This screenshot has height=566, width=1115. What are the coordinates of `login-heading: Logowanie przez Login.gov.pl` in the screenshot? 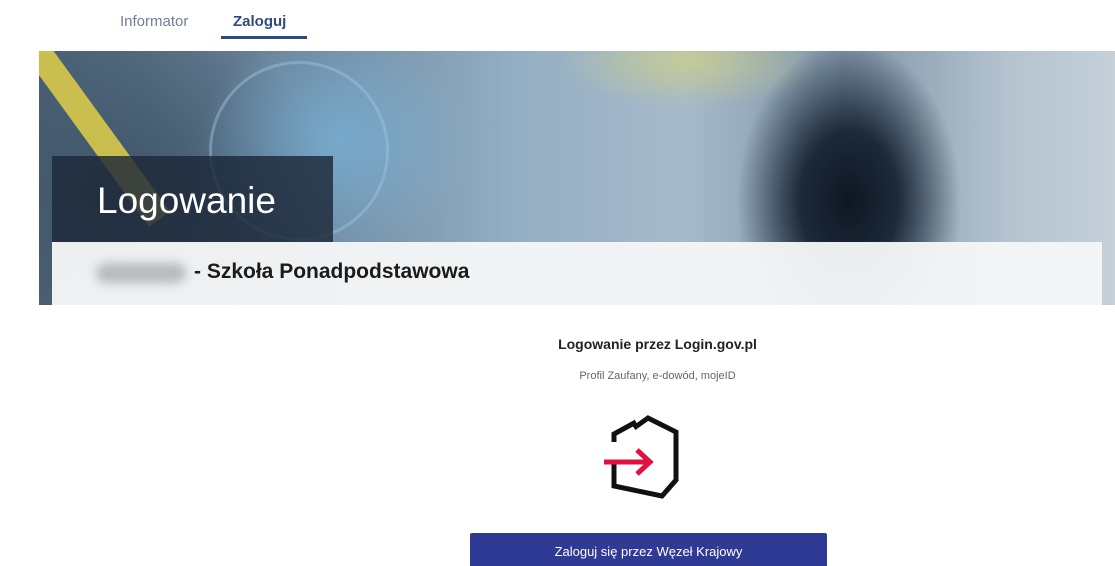 It's located at (657, 344).